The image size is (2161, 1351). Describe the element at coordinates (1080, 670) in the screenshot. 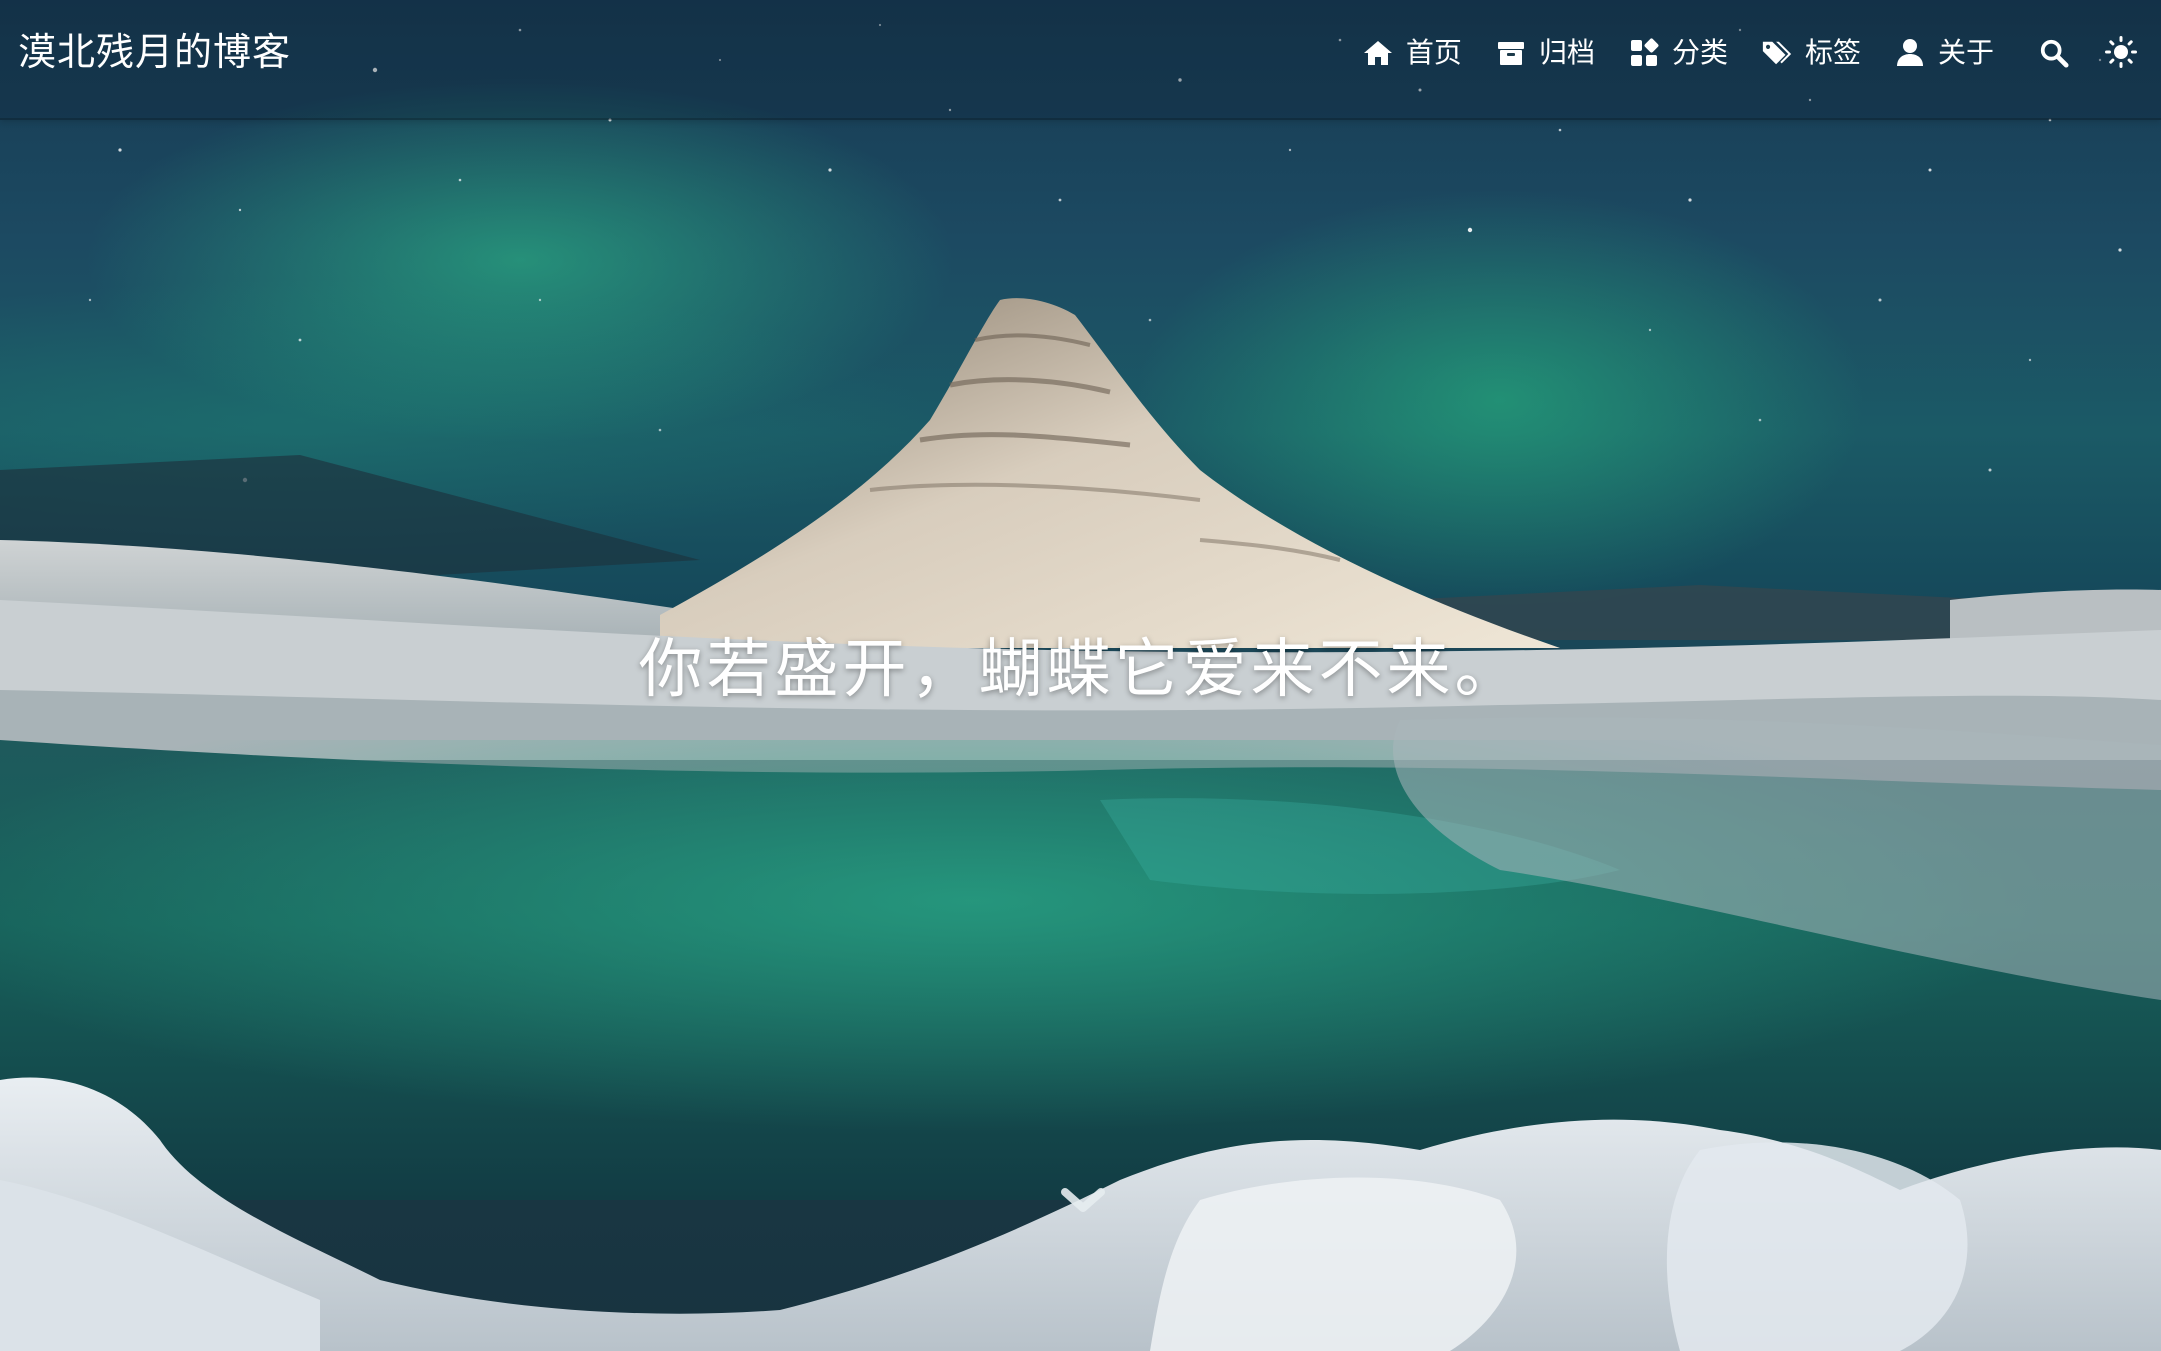

I see `hero-slogan: 你若盛开，蝴蝶它爱来不来。` at that location.